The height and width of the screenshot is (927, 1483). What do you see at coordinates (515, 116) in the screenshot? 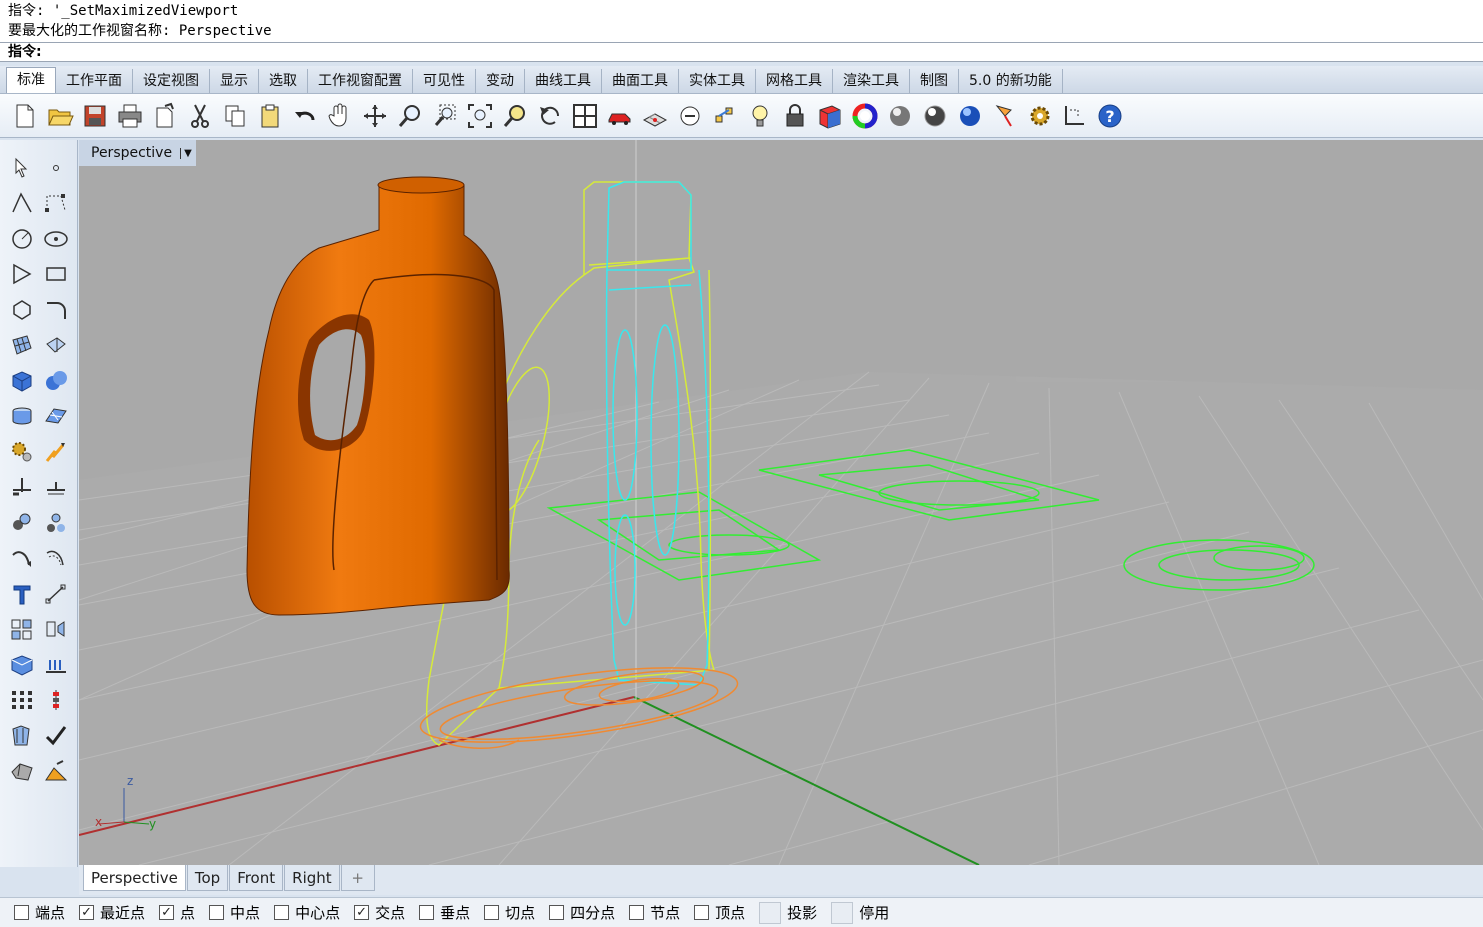
I see `zoom-selected-button` at bounding box center [515, 116].